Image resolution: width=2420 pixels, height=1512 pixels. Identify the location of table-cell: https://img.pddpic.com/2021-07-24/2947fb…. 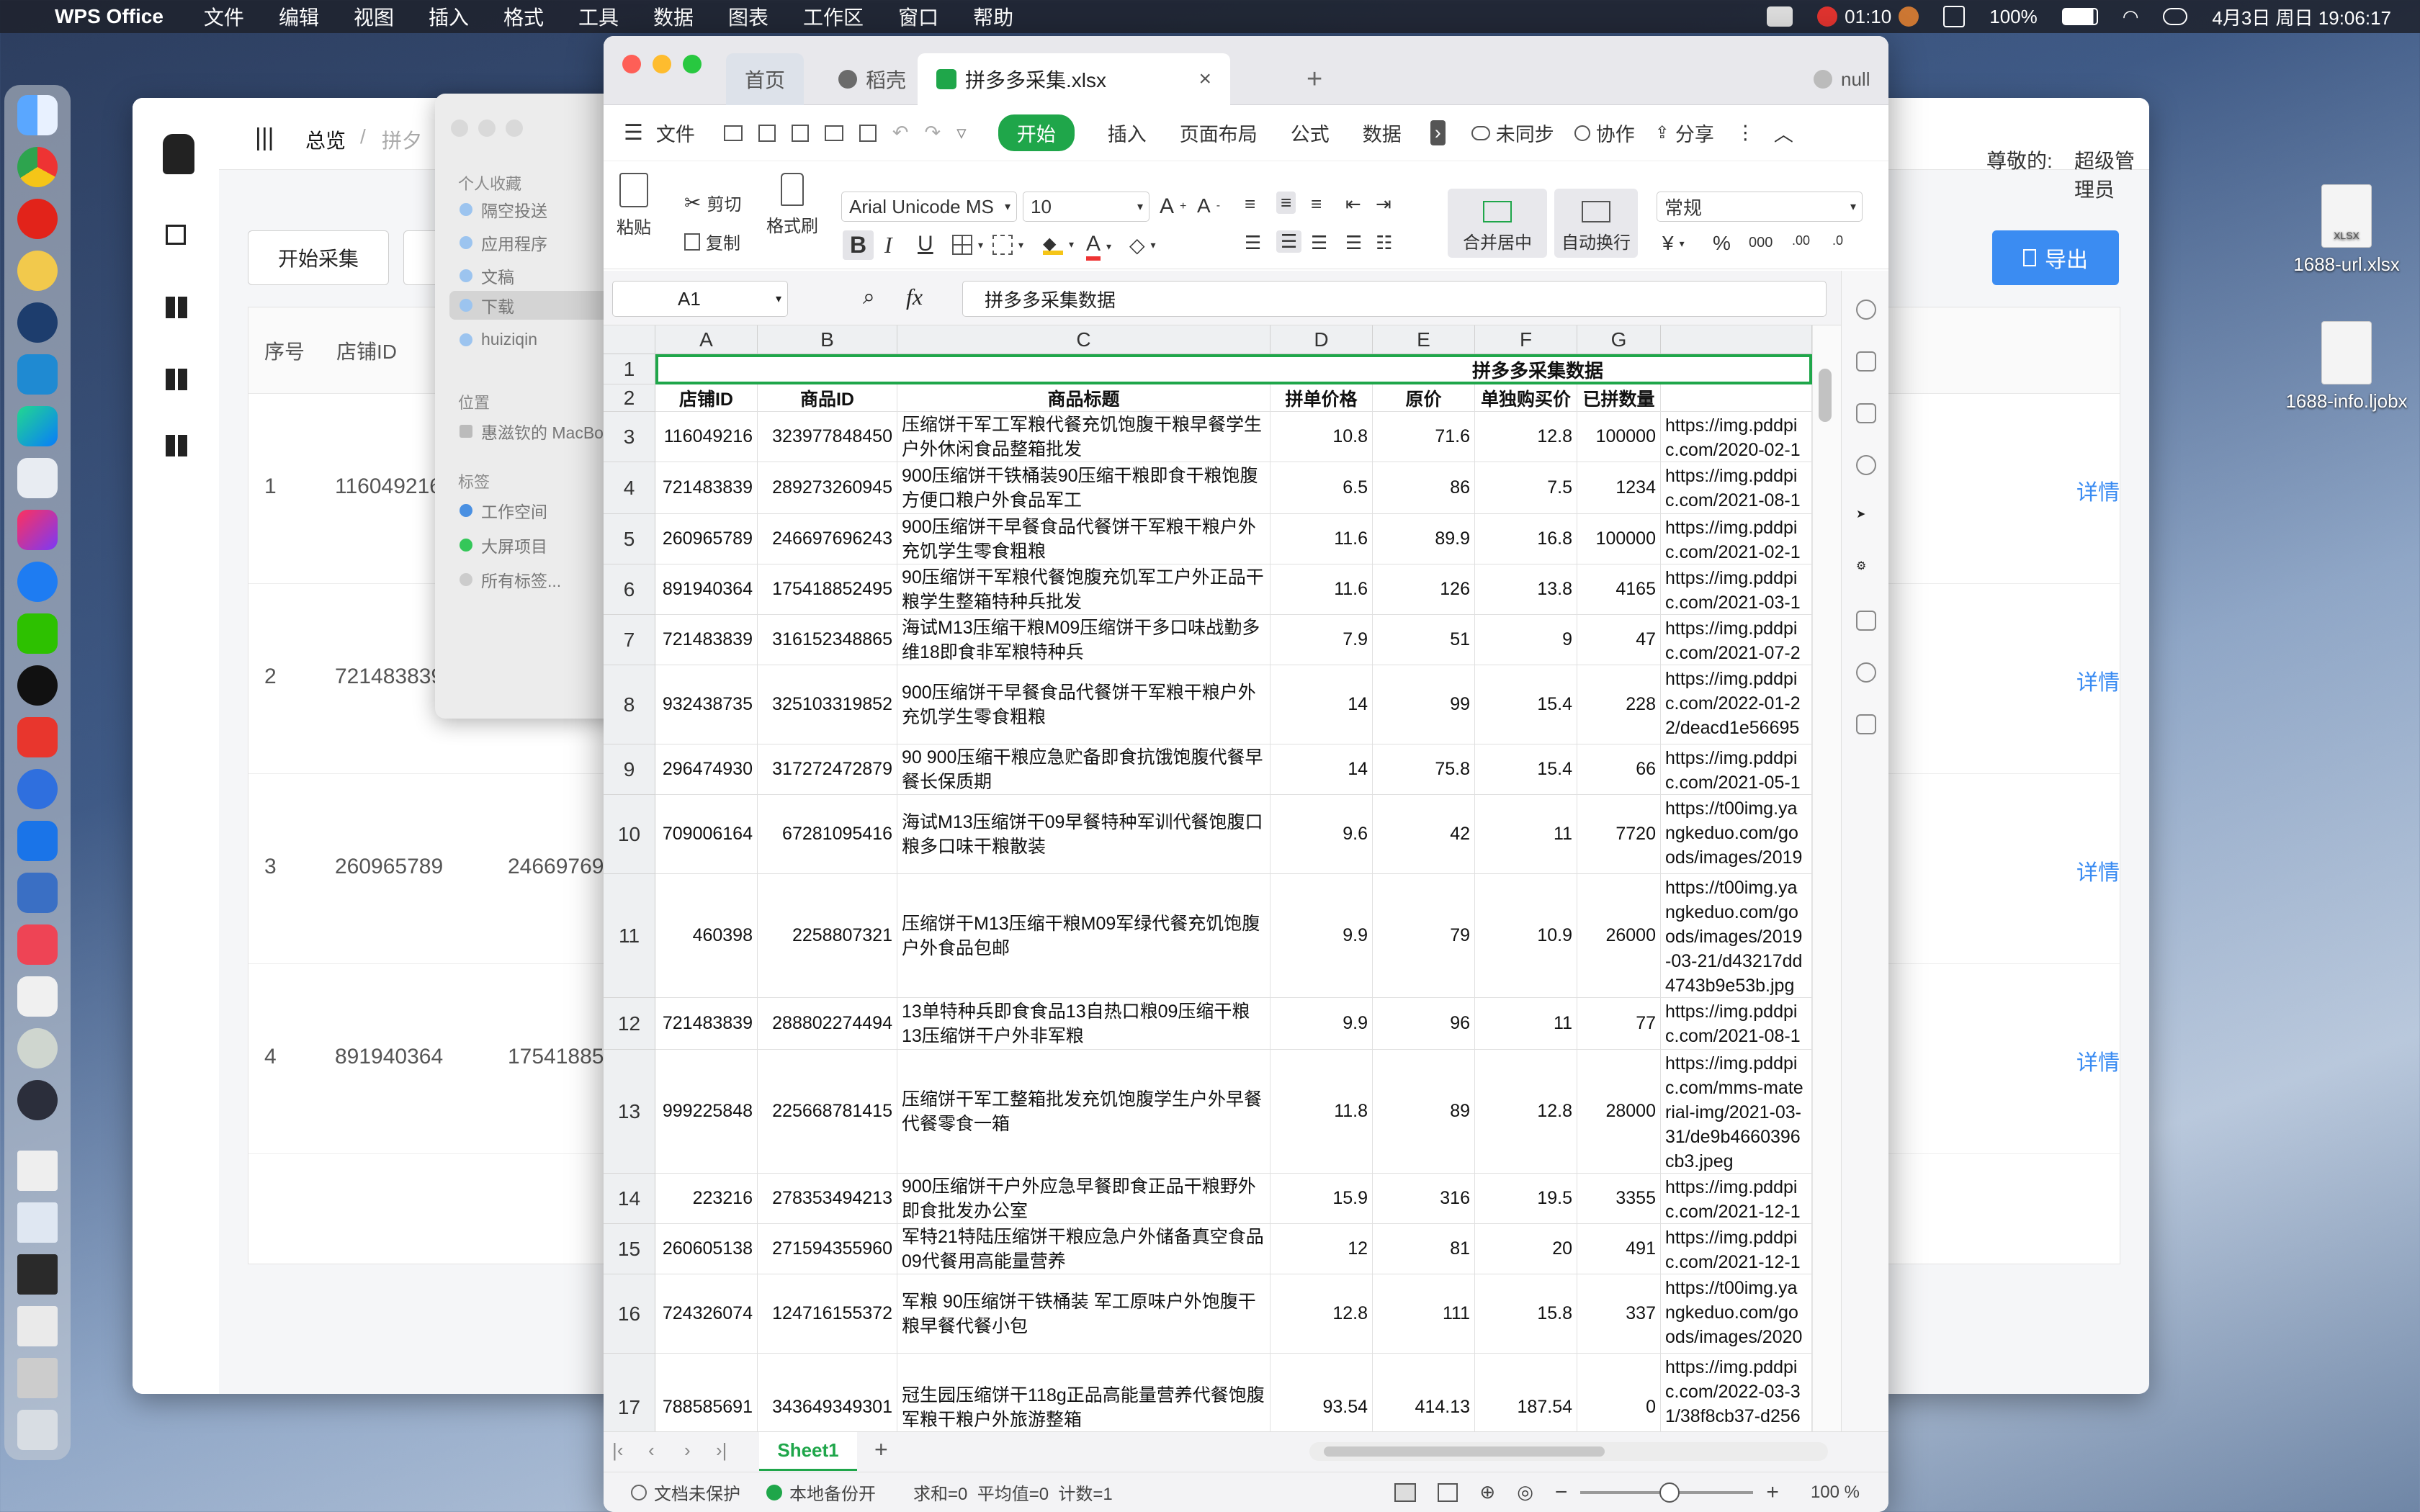
(1736, 640).